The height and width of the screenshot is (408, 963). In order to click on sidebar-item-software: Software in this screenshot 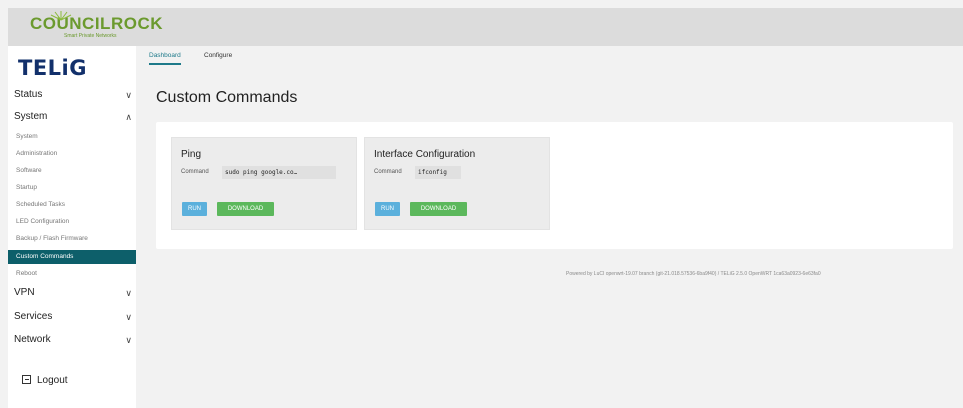, I will do `click(76, 171)`.